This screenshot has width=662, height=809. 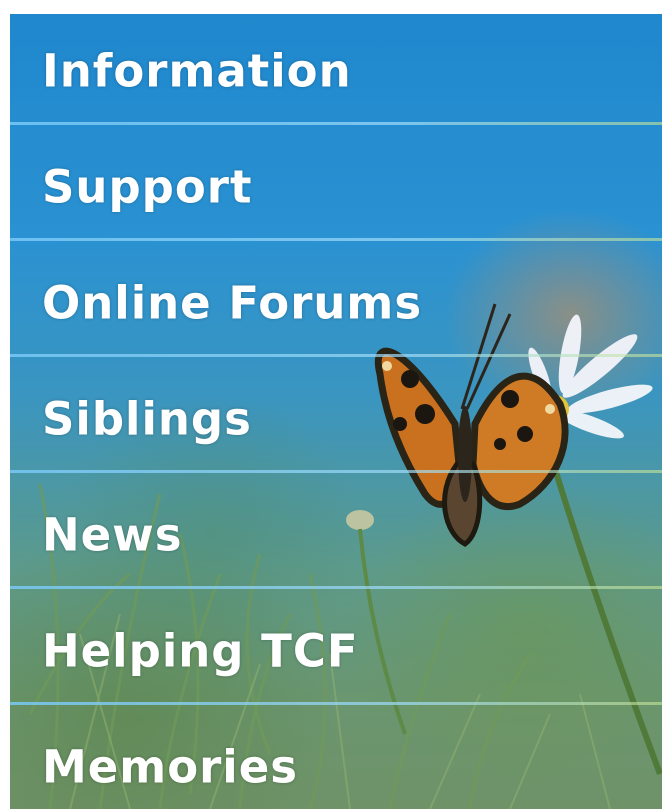 I want to click on menu-item-helping-tcf: Helping TCF, so click(x=336, y=651).